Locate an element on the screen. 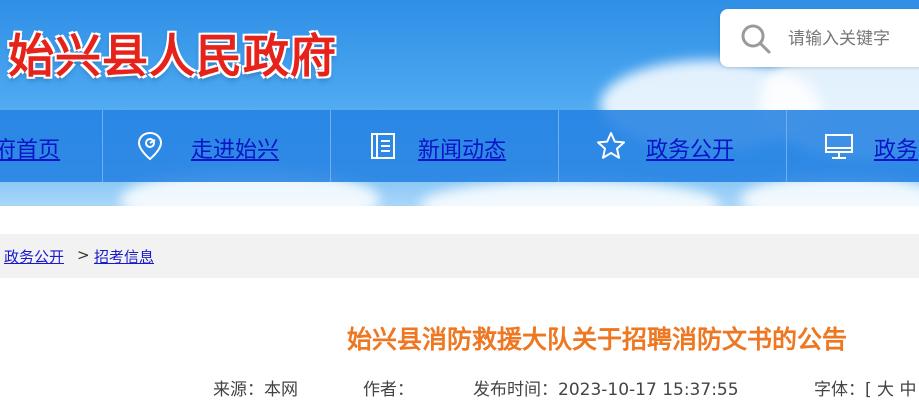 This screenshot has height=410, width=919. nav-item-government-affairs: 政务公开 is located at coordinates (672, 146).